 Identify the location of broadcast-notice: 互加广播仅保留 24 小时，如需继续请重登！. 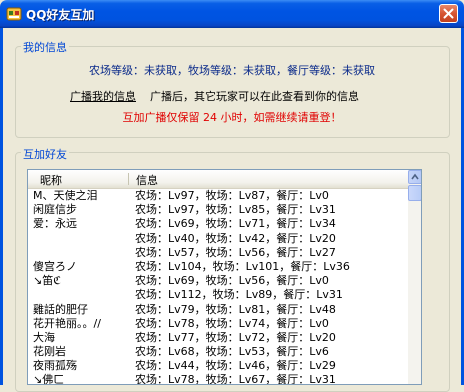
(232, 117).